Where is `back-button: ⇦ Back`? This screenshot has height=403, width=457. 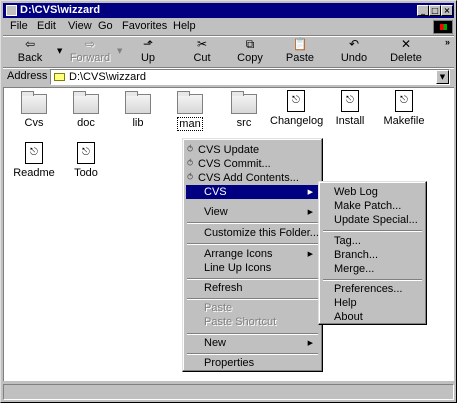 back-button: ⇦ Back is located at coordinates (30, 52).